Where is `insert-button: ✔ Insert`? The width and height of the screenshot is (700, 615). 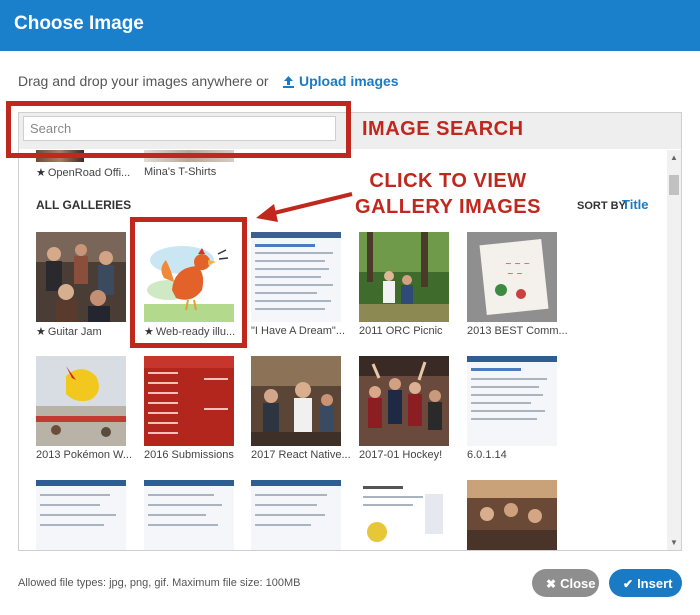 insert-button: ✔ Insert is located at coordinates (645, 583).